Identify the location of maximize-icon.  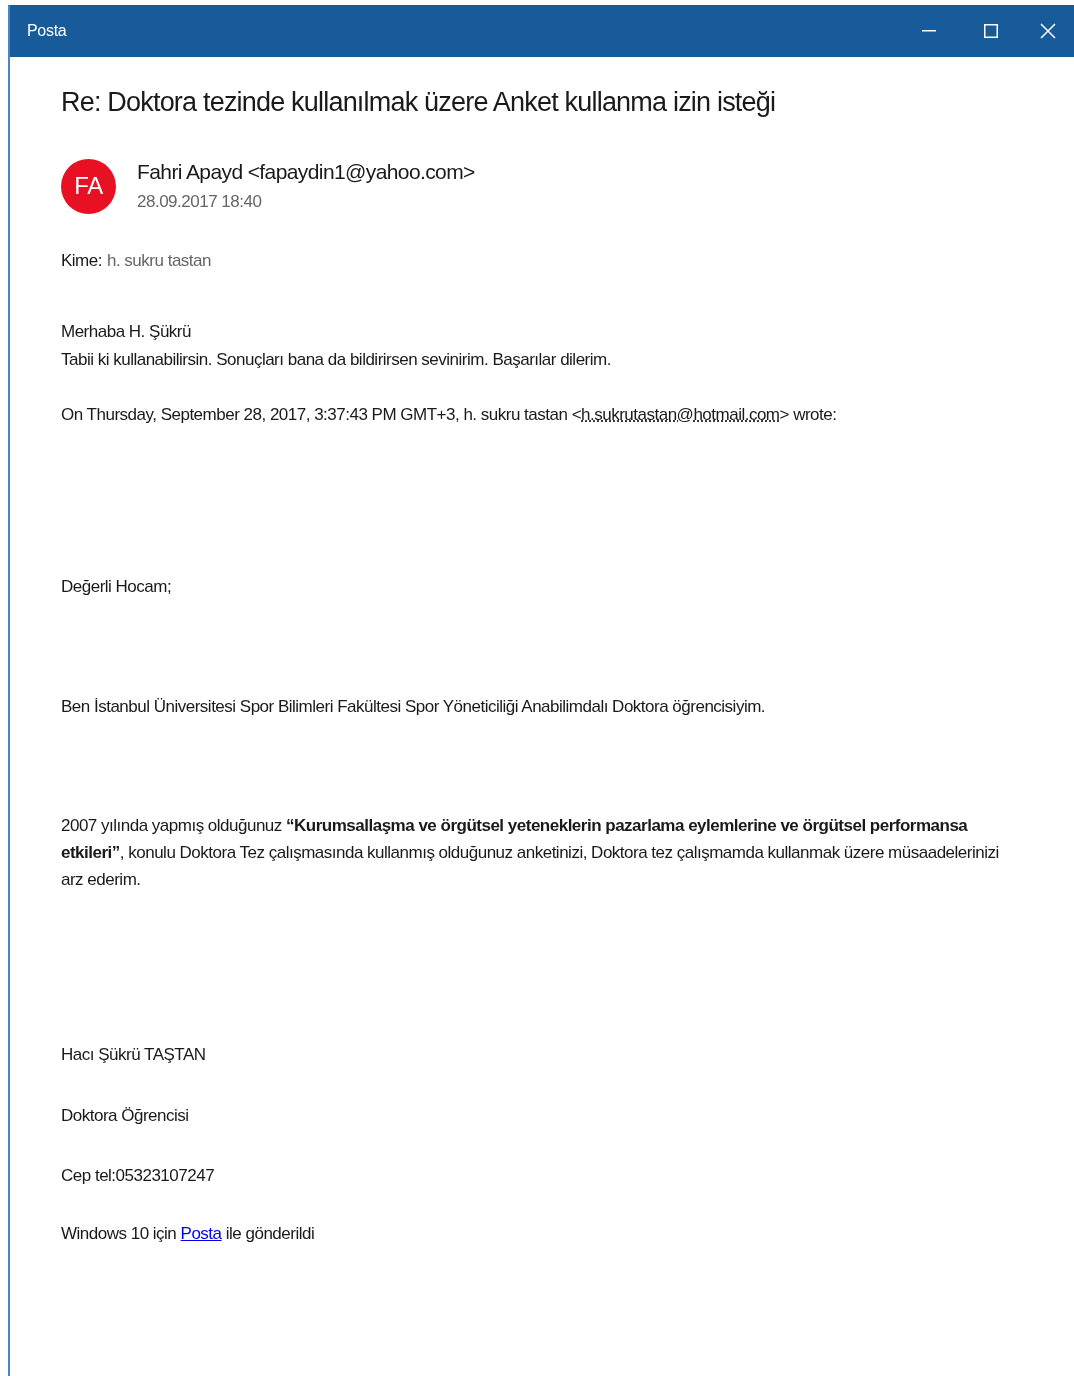
(991, 31).